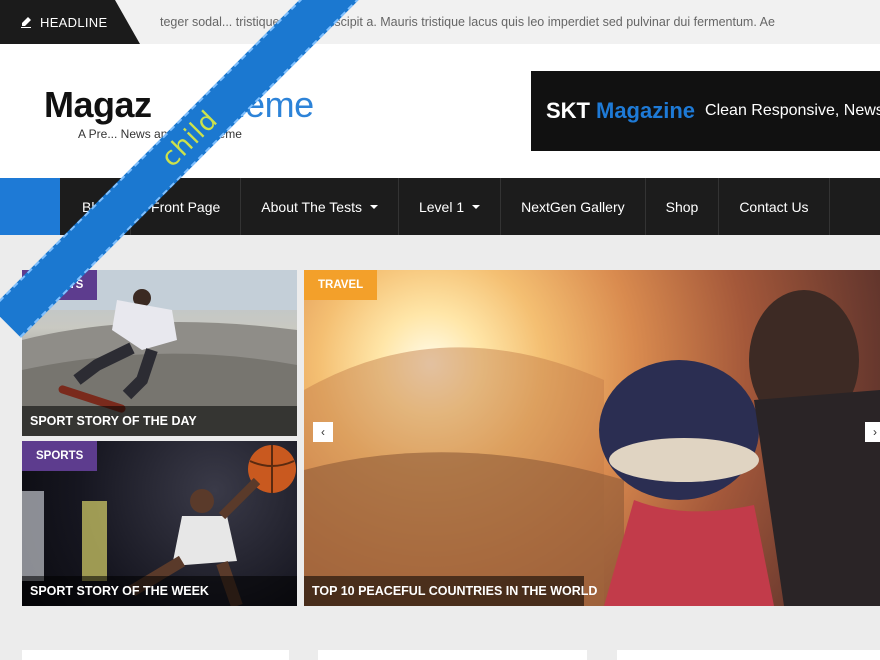 The width and height of the screenshot is (880, 660). Describe the element at coordinates (568, 110) in the screenshot. I see `ad-brand: SKT` at that location.